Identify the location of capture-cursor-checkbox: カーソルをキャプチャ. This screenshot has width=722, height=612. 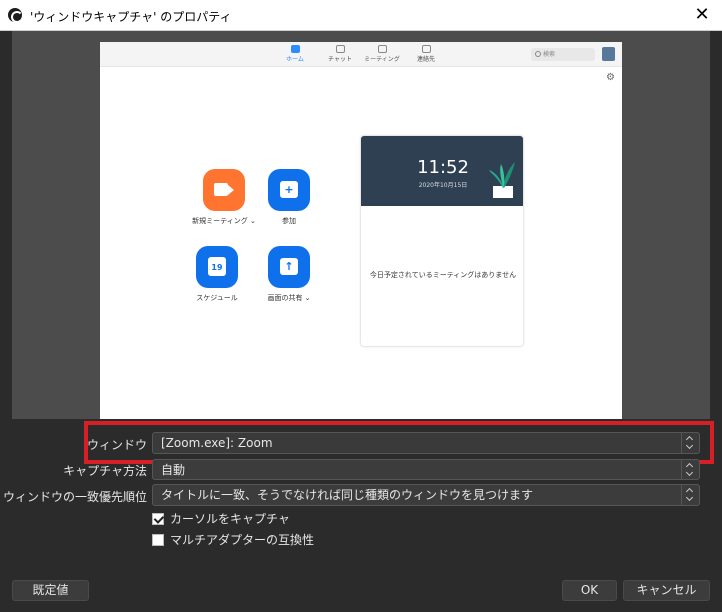
(221, 520).